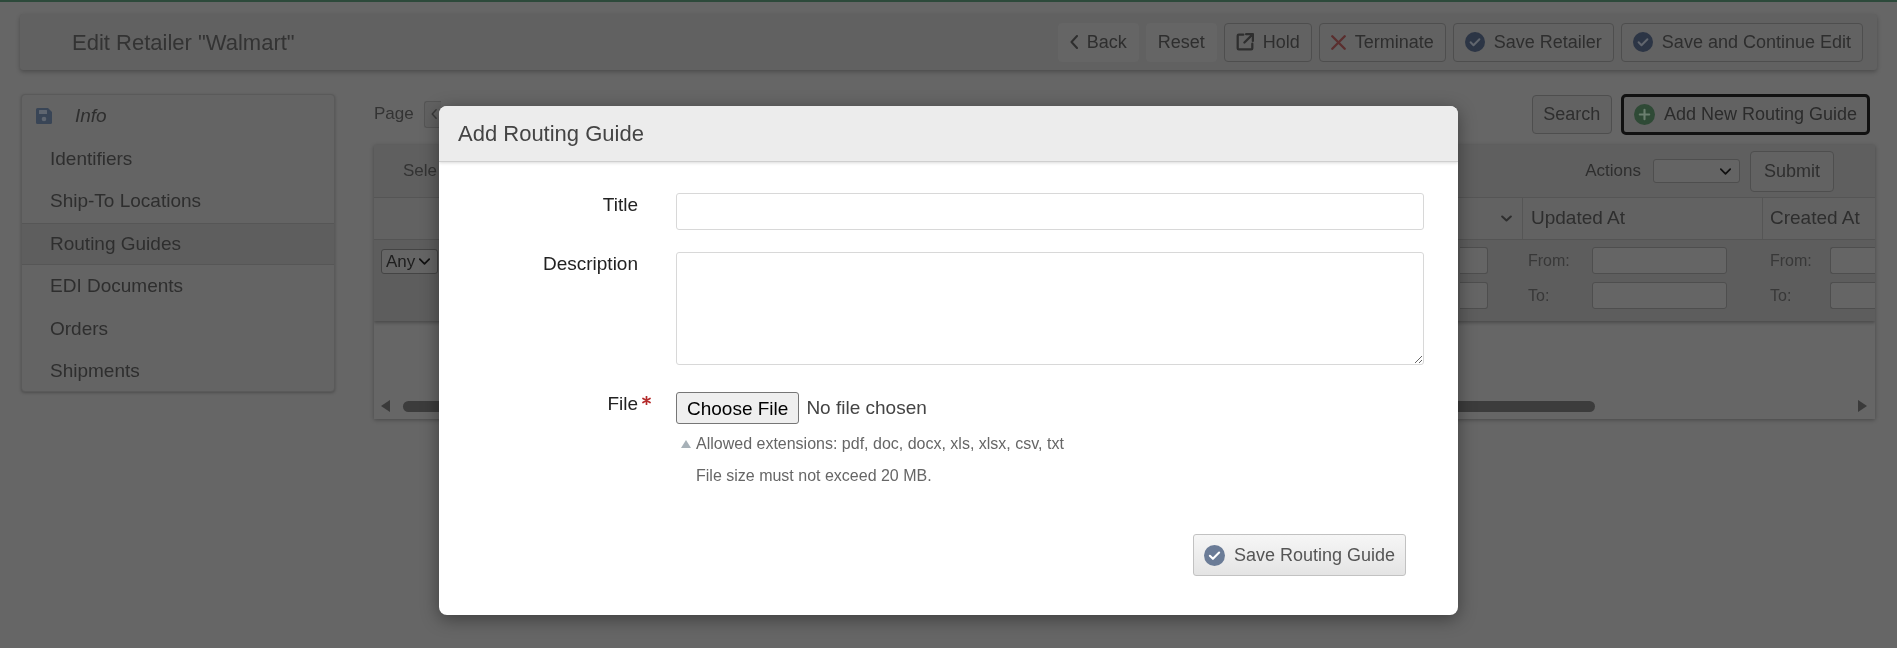 This screenshot has width=1897, height=648. I want to click on plus-circle-icon, so click(1644, 114).